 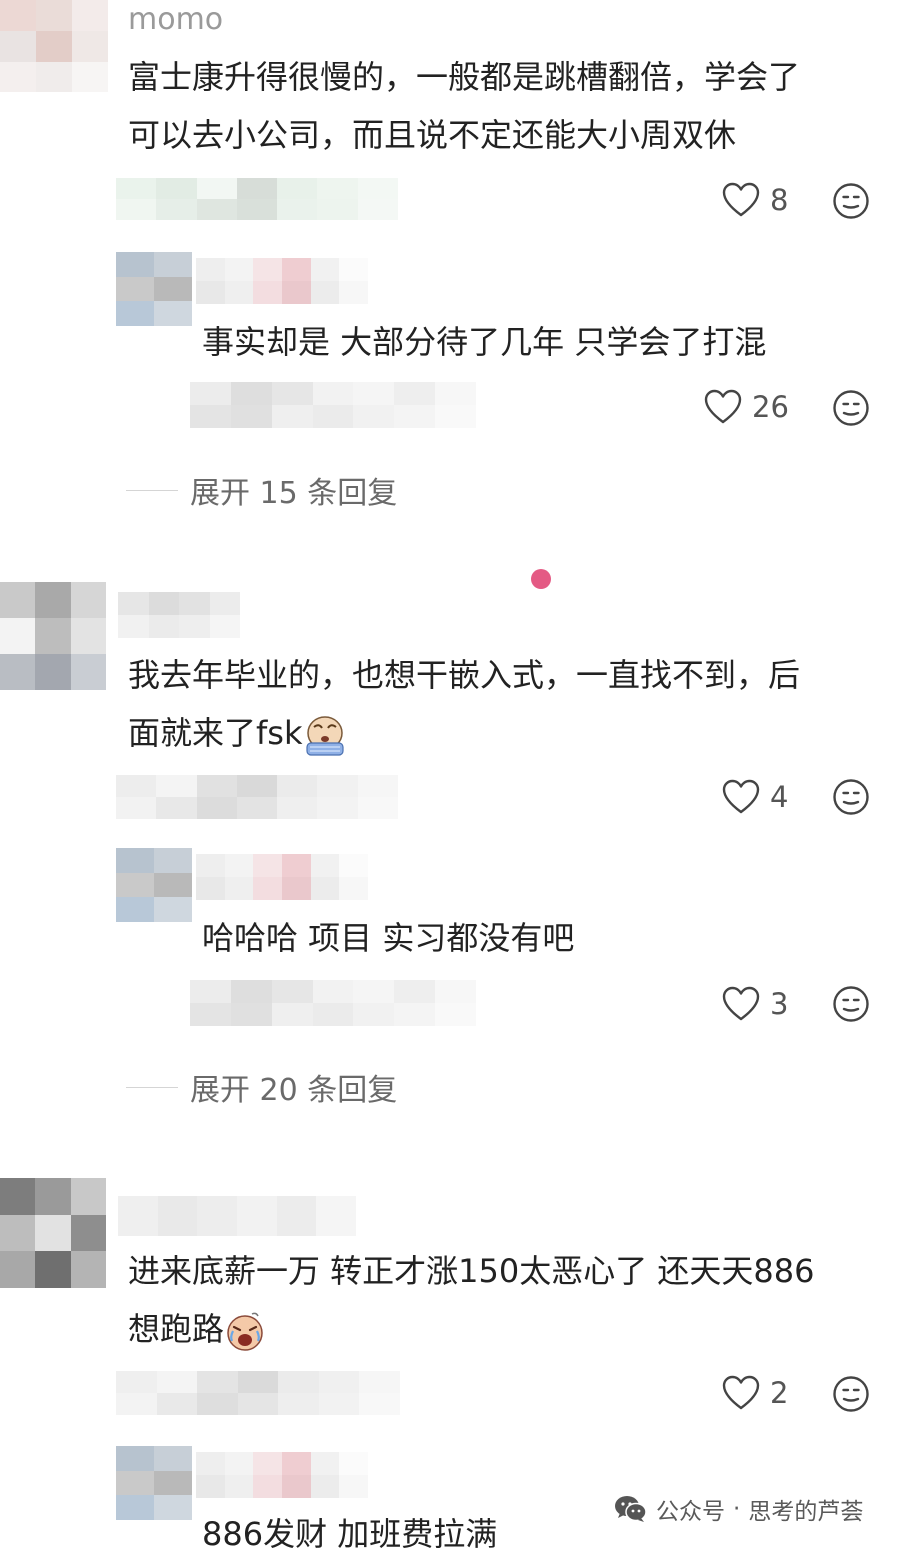 I want to click on watermark: 公众号 · 思考的芦荟, so click(x=738, y=1509).